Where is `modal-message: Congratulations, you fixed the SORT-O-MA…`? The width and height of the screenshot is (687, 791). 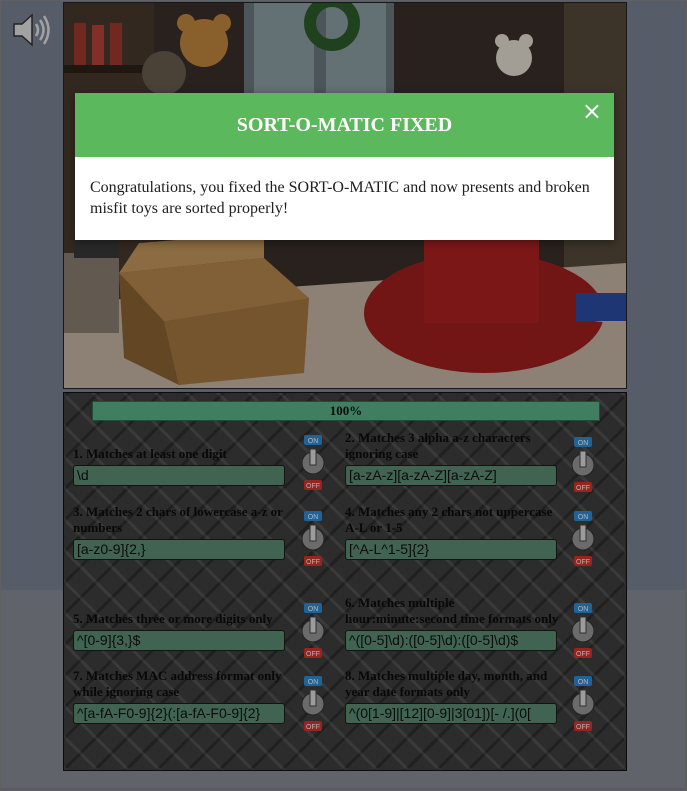 modal-message: Congratulations, you fixed the SORT-O-MA… is located at coordinates (340, 198).